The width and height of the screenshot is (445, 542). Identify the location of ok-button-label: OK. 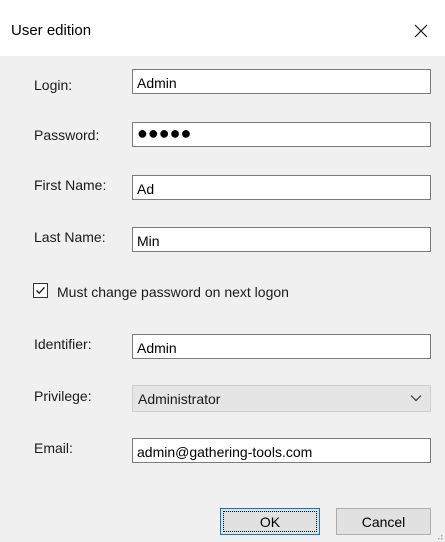
(270, 522).